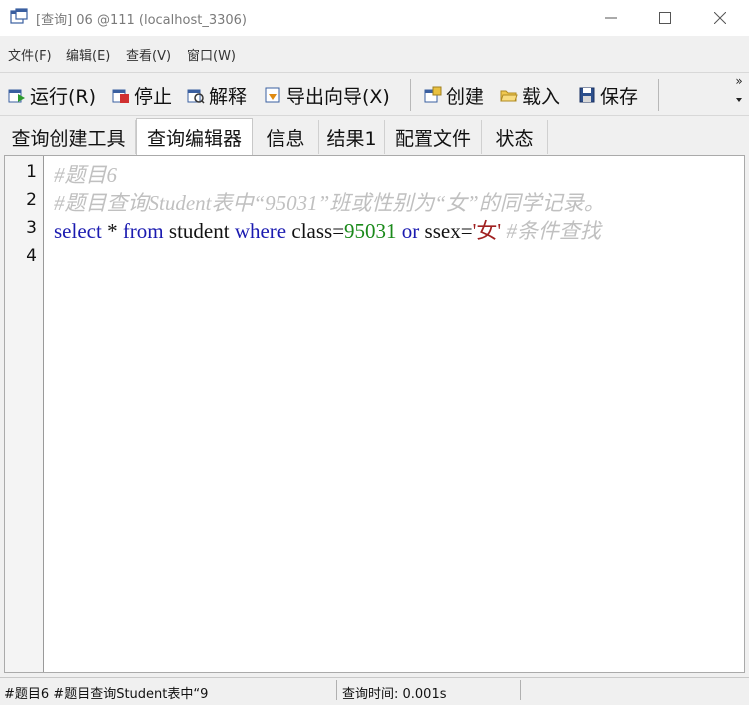 Image resolution: width=749 pixels, height=705 pixels. What do you see at coordinates (31, 172) in the screenshot?
I see `line-number: 1` at bounding box center [31, 172].